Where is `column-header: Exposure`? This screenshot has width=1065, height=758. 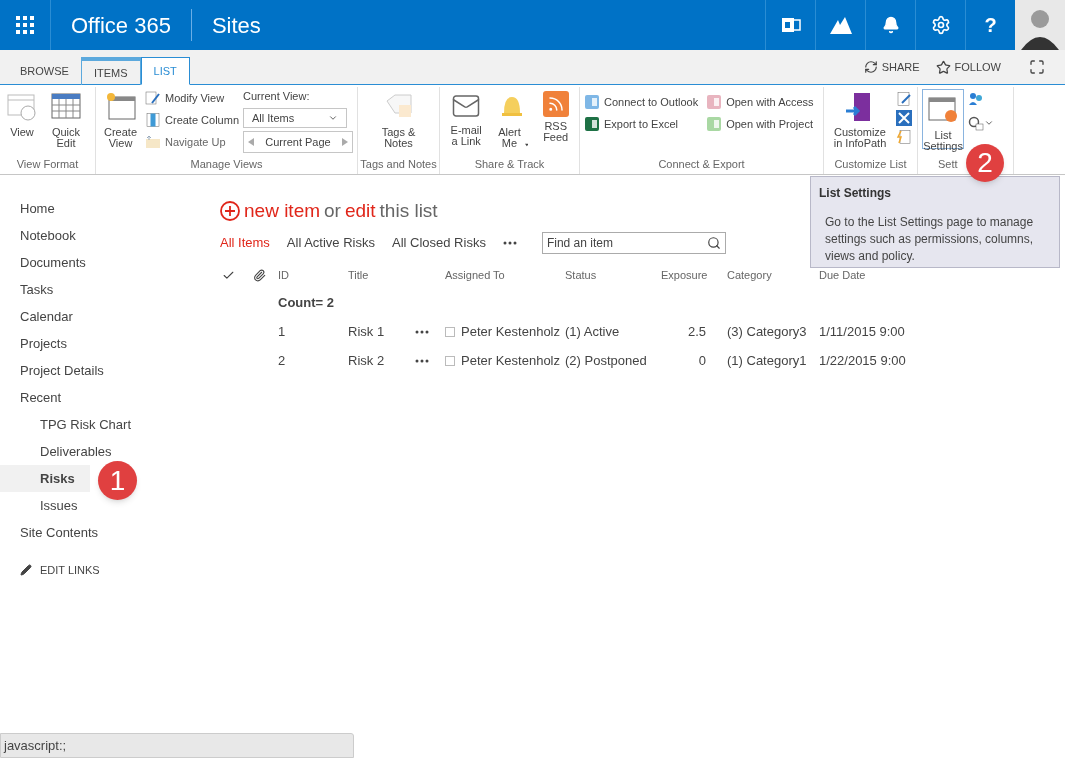 column-header: Exposure is located at coordinates (694, 275).